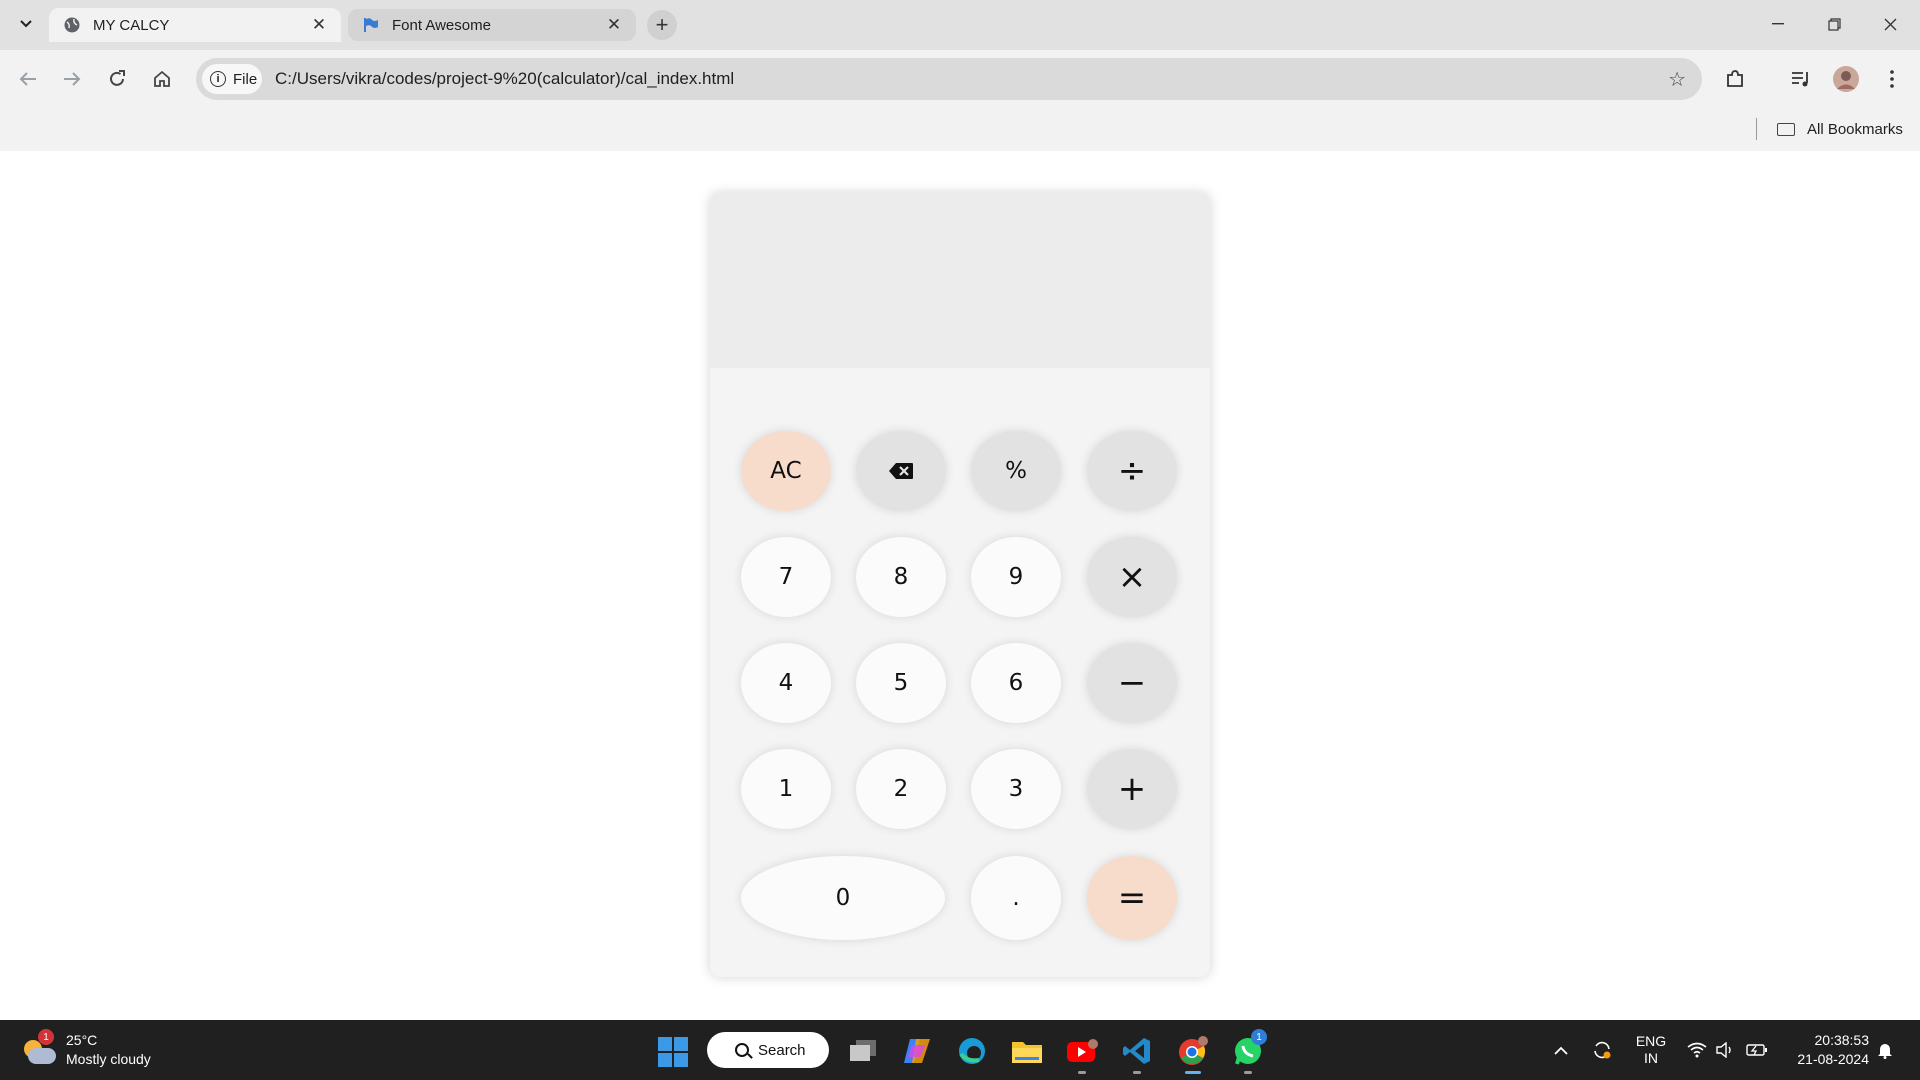 Image resolution: width=1920 pixels, height=1080 pixels. I want to click on youtube-icon, so click(1082, 1050).